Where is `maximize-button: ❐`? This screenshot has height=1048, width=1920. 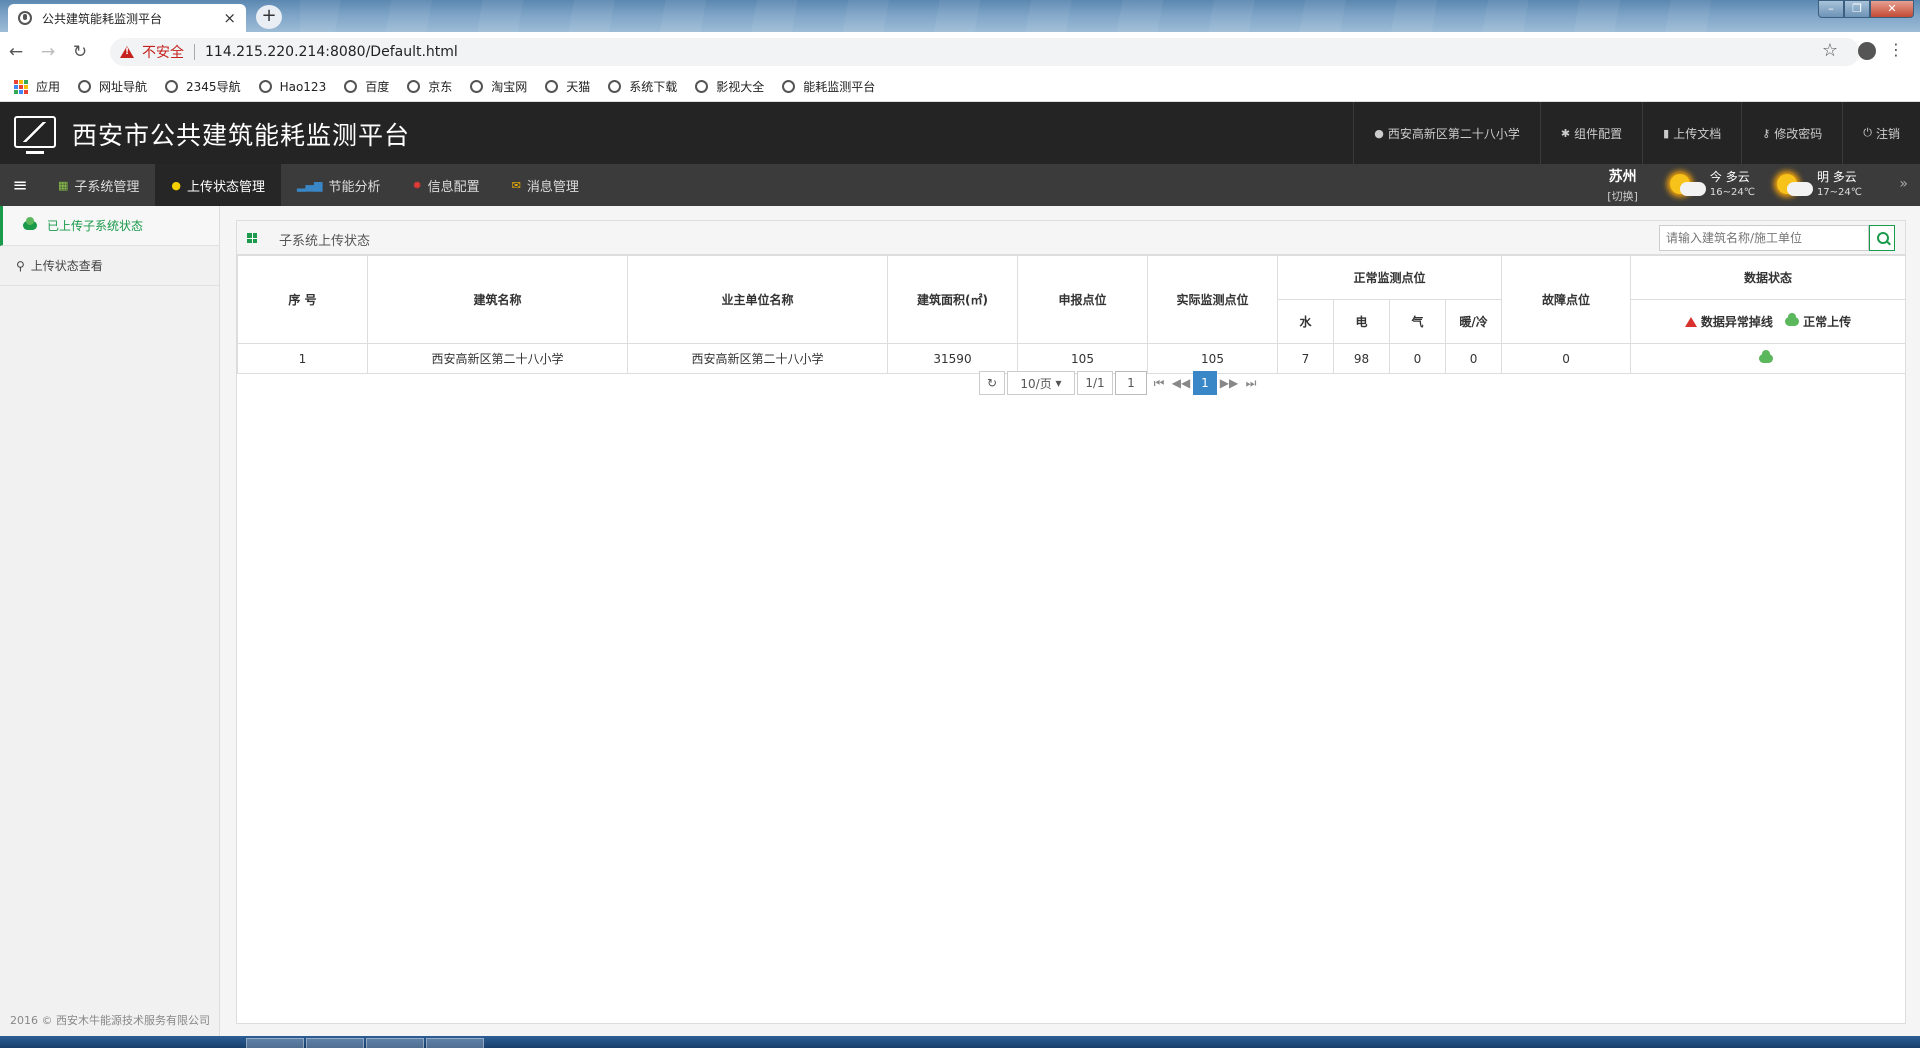
maximize-button: ❐ is located at coordinates (1857, 9).